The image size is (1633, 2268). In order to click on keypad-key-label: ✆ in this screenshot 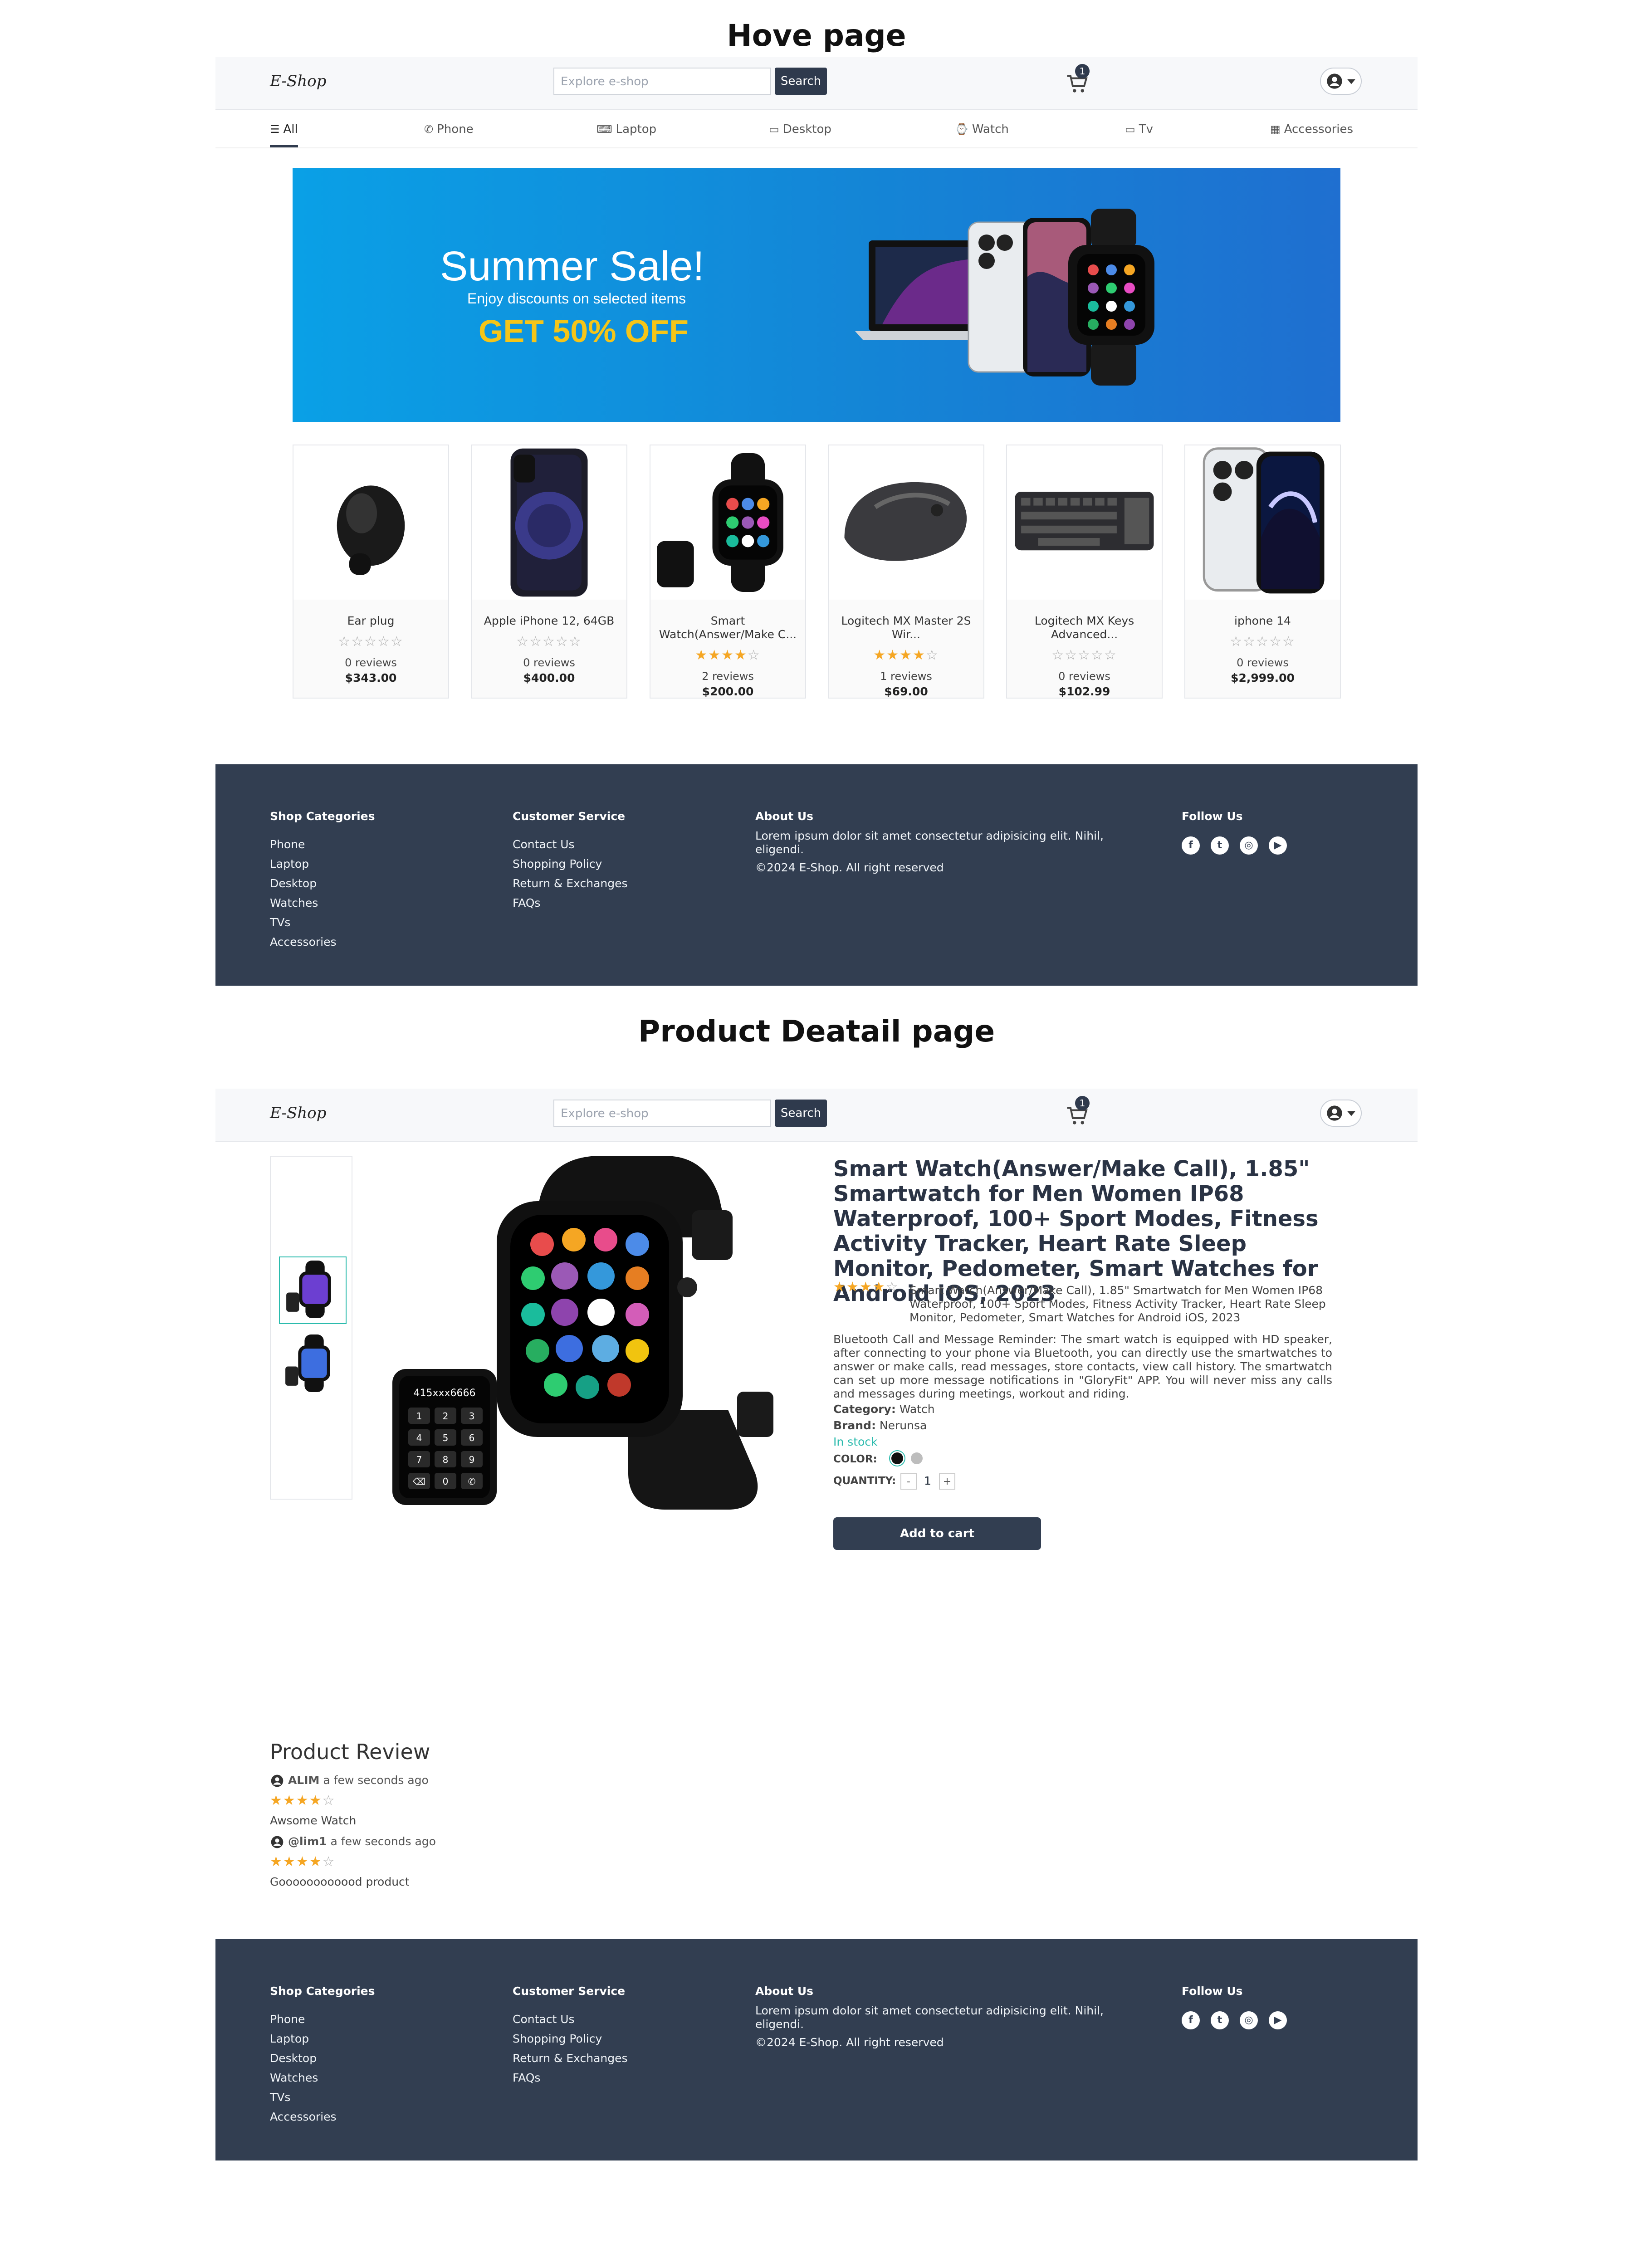, I will do `click(472, 1481)`.